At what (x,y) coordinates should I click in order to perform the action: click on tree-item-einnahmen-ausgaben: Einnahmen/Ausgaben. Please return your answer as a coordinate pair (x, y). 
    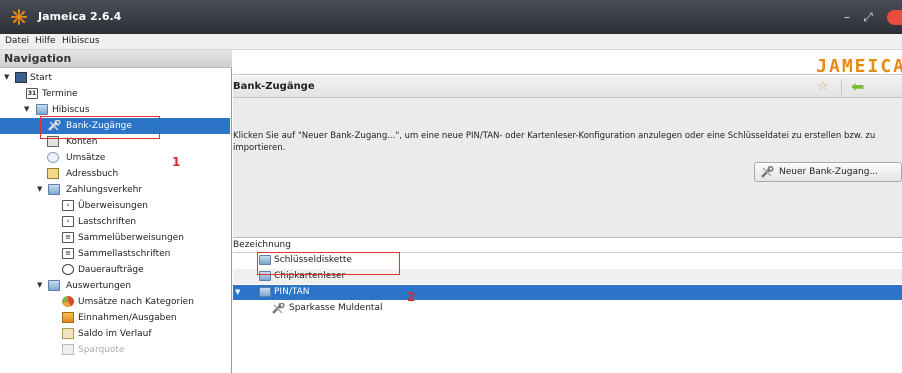
    Looking at the image, I should click on (115, 318).